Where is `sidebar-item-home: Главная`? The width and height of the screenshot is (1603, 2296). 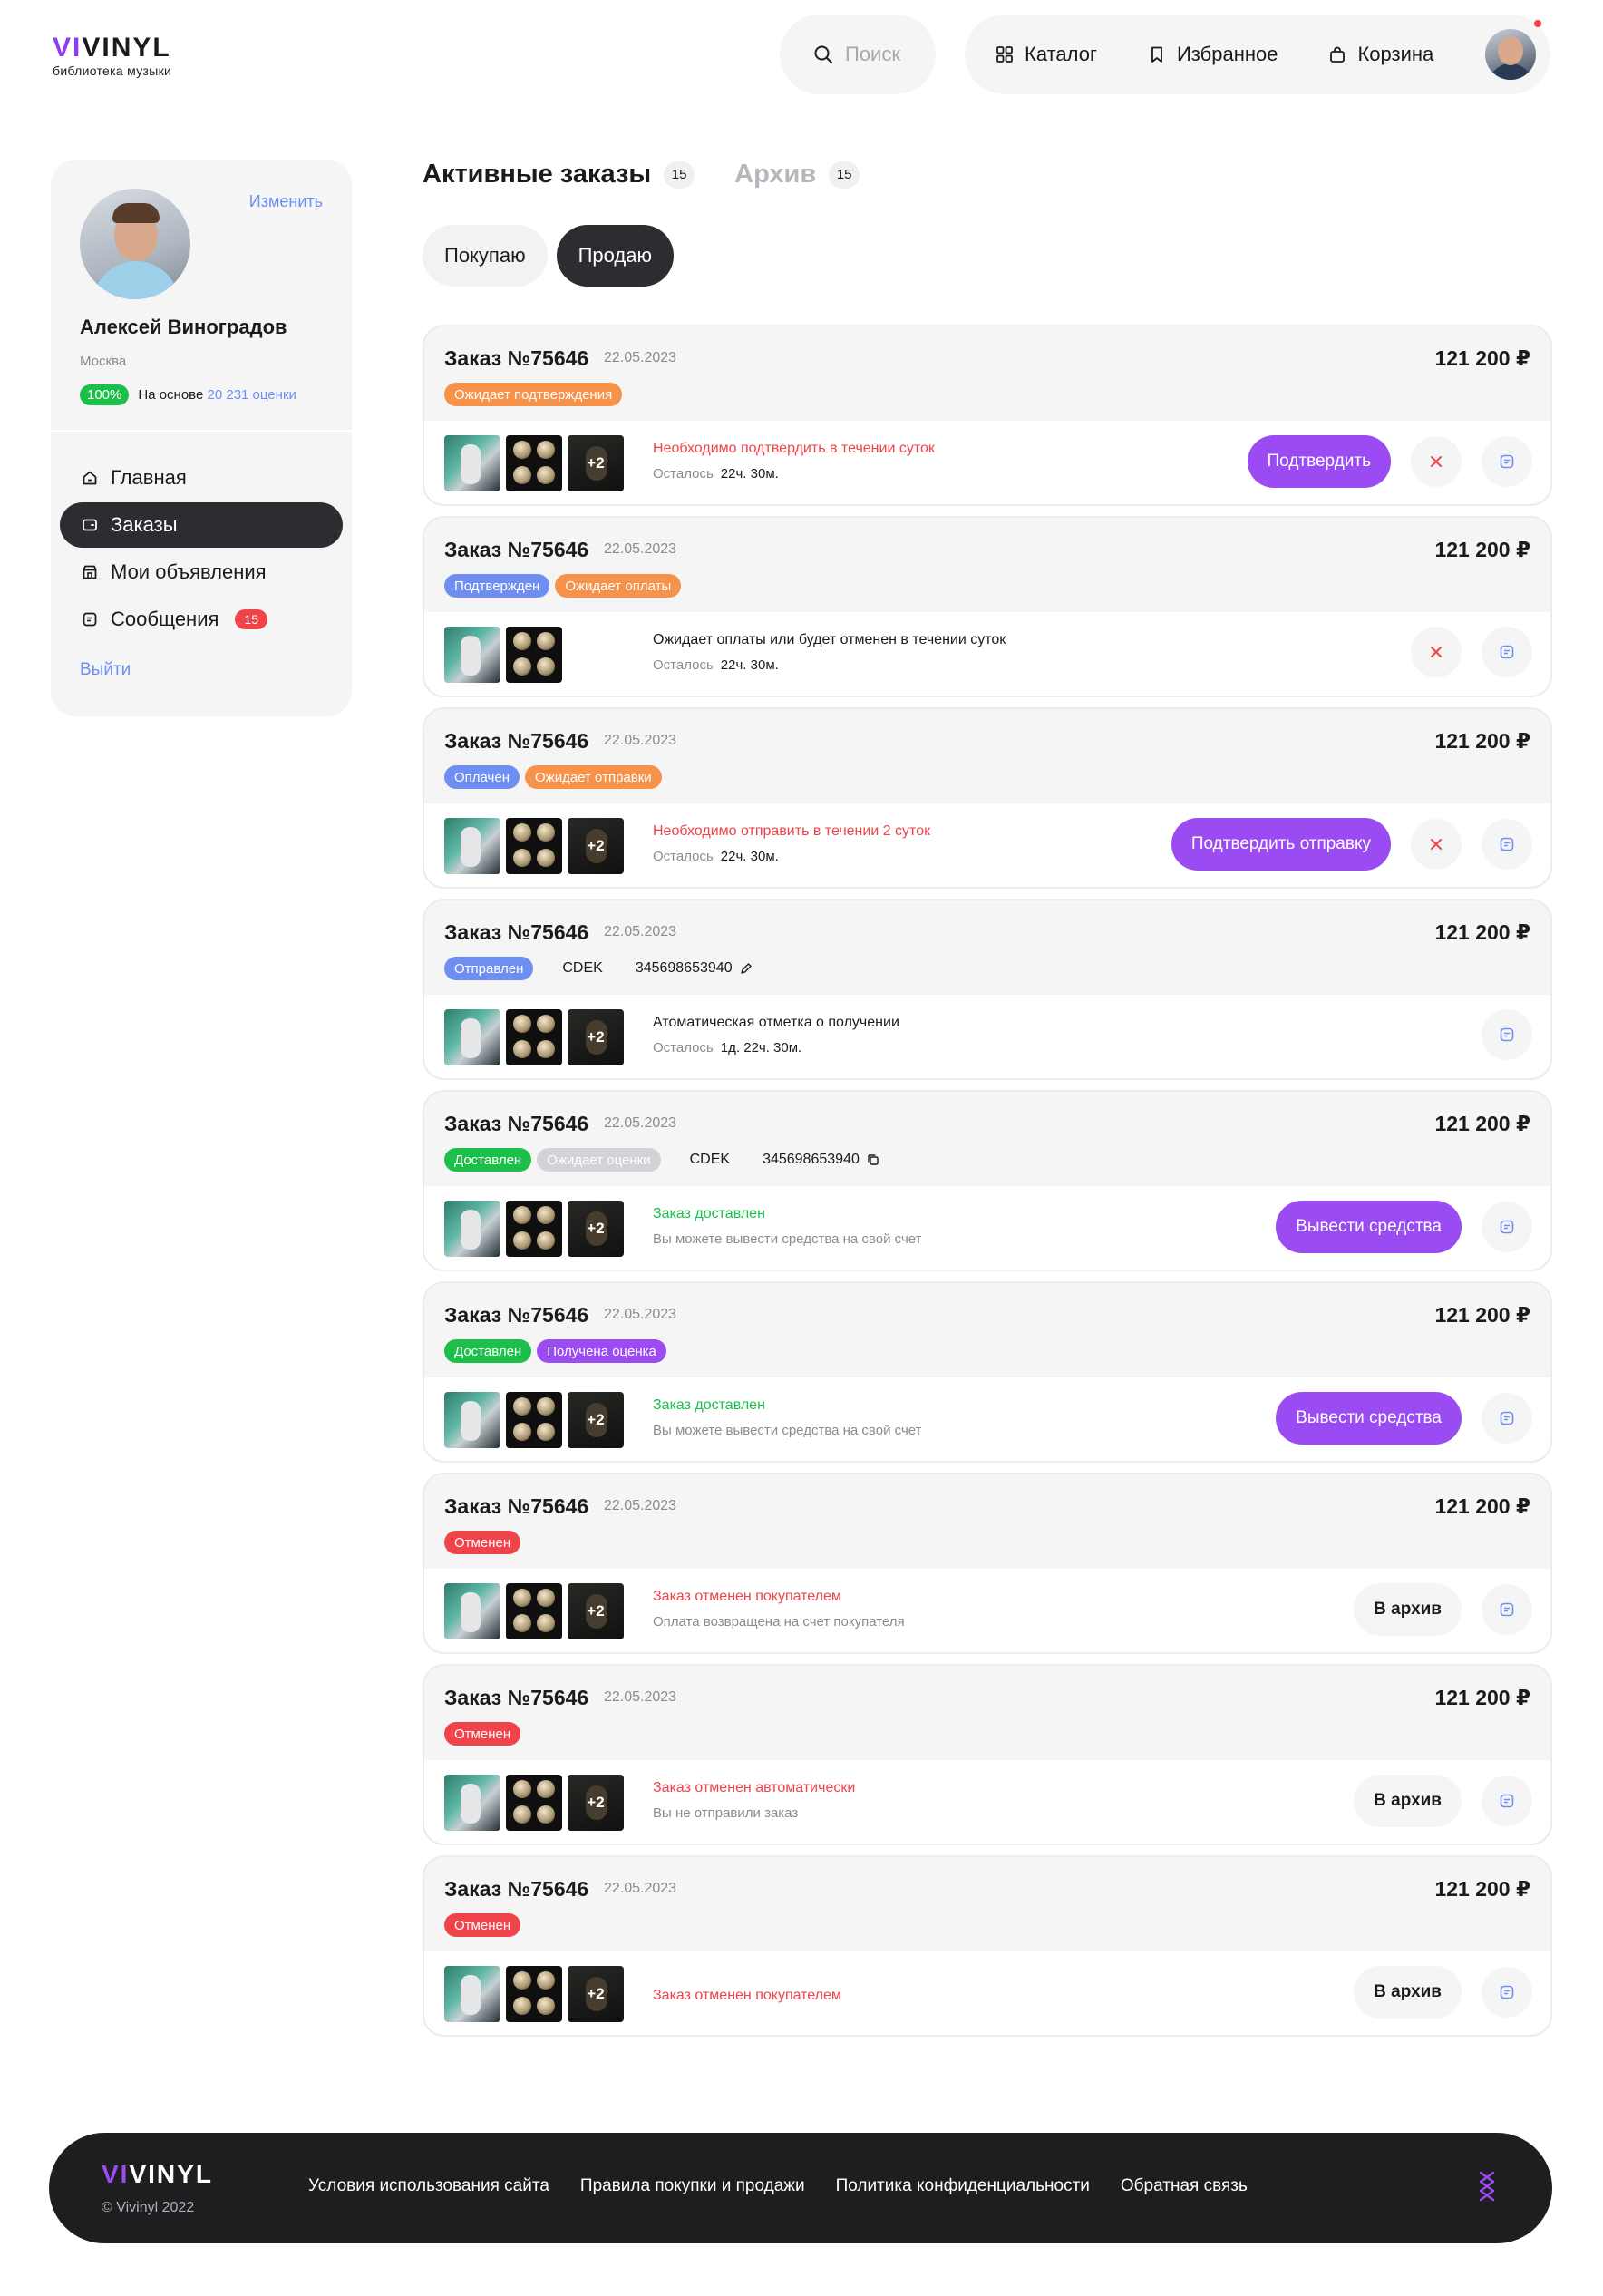 sidebar-item-home: Главная is located at coordinates (201, 478).